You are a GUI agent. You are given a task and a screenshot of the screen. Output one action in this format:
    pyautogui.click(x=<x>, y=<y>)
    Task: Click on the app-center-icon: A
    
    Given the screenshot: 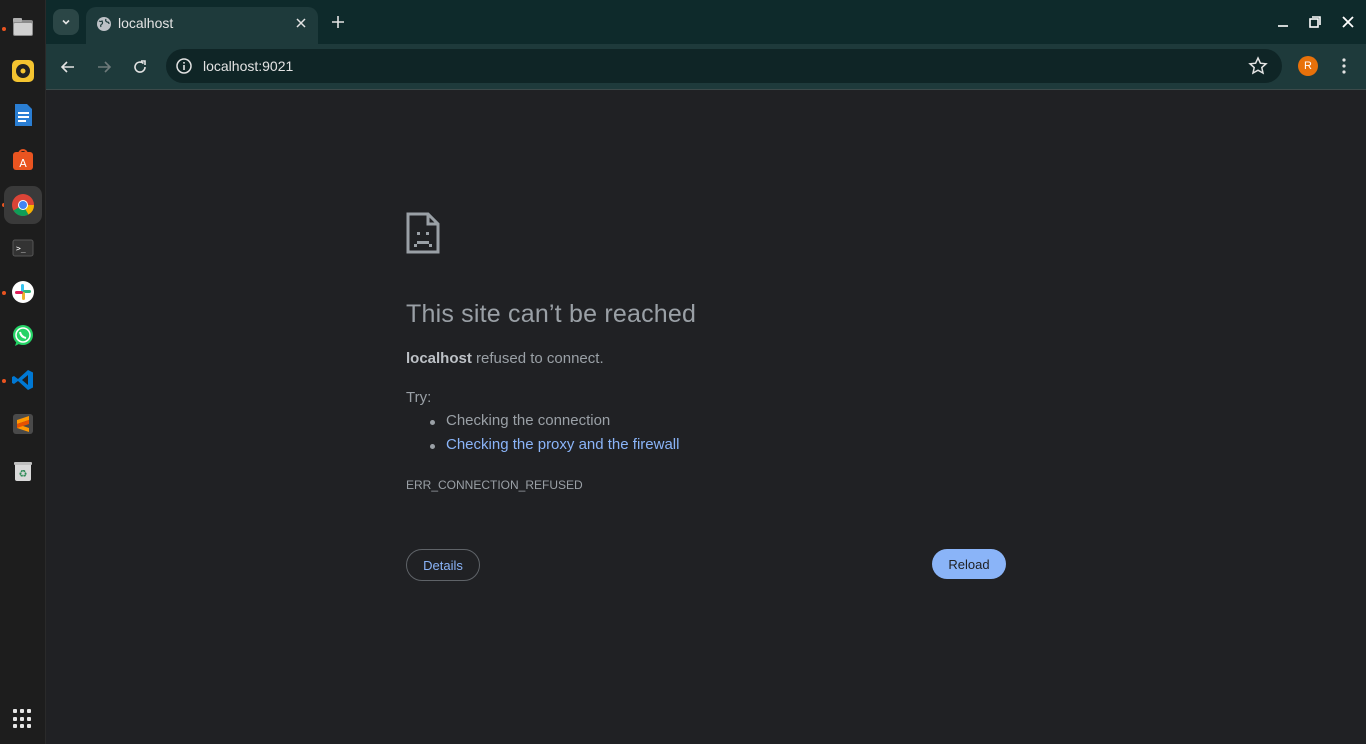 What is the action you would take?
    pyautogui.click(x=23, y=159)
    